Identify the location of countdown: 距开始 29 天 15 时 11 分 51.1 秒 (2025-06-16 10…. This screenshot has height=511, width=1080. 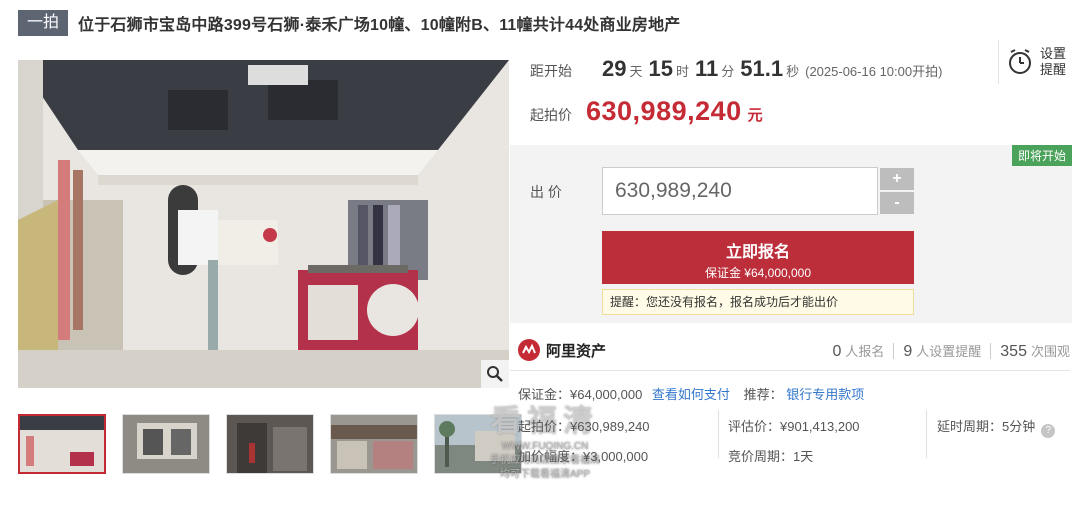
(736, 69).